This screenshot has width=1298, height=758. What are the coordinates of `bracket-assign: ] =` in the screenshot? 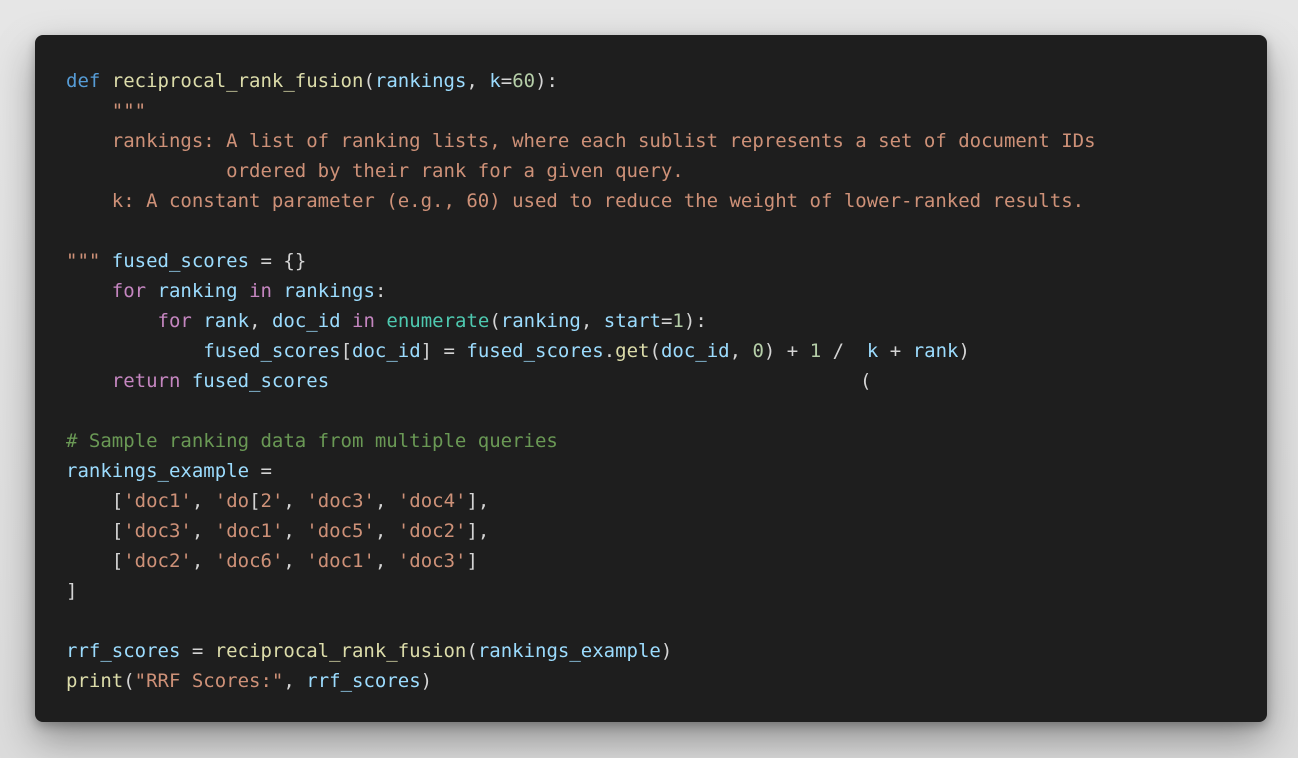 It's located at (443, 351).